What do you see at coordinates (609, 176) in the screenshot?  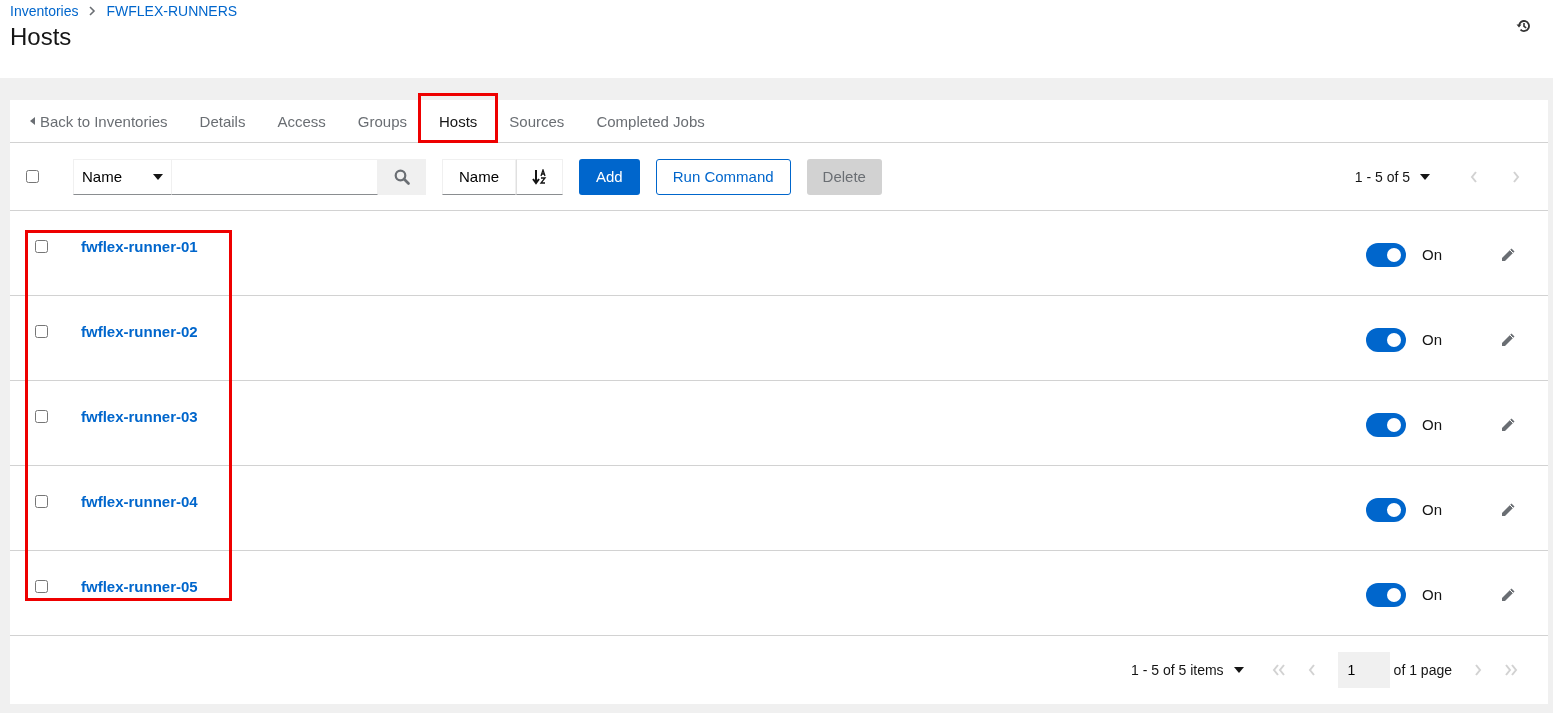 I see `add-button: Add` at bounding box center [609, 176].